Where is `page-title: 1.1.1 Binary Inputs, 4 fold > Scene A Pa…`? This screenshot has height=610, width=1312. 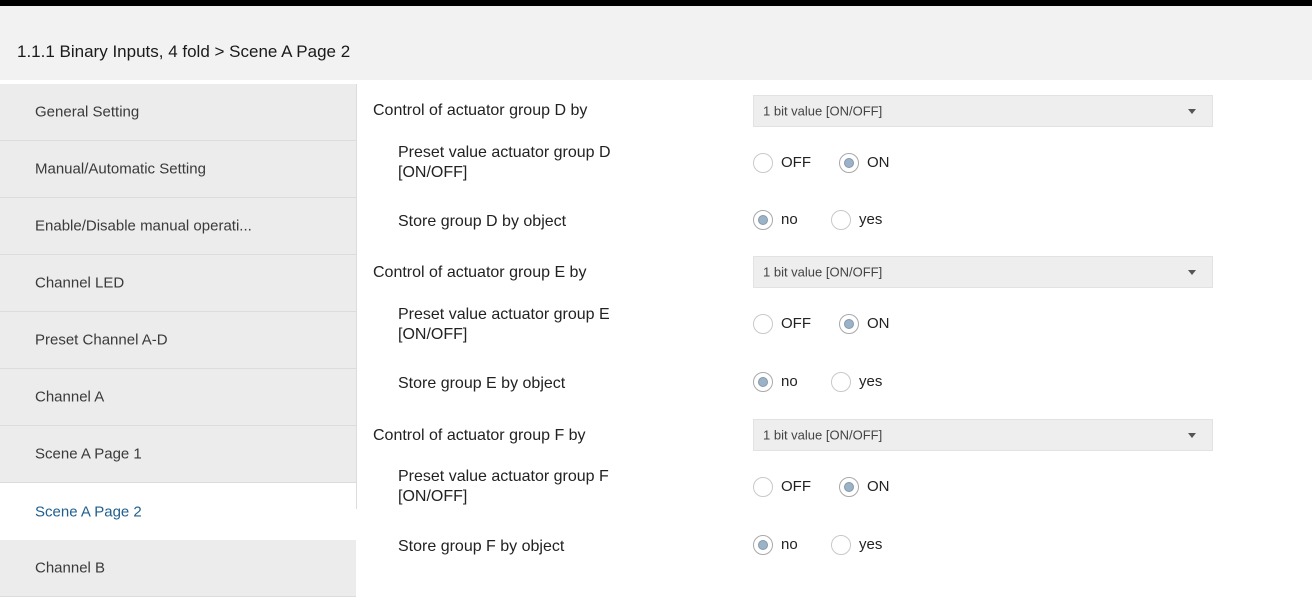 page-title: 1.1.1 Binary Inputs, 4 fold > Scene A Pa… is located at coordinates (184, 51).